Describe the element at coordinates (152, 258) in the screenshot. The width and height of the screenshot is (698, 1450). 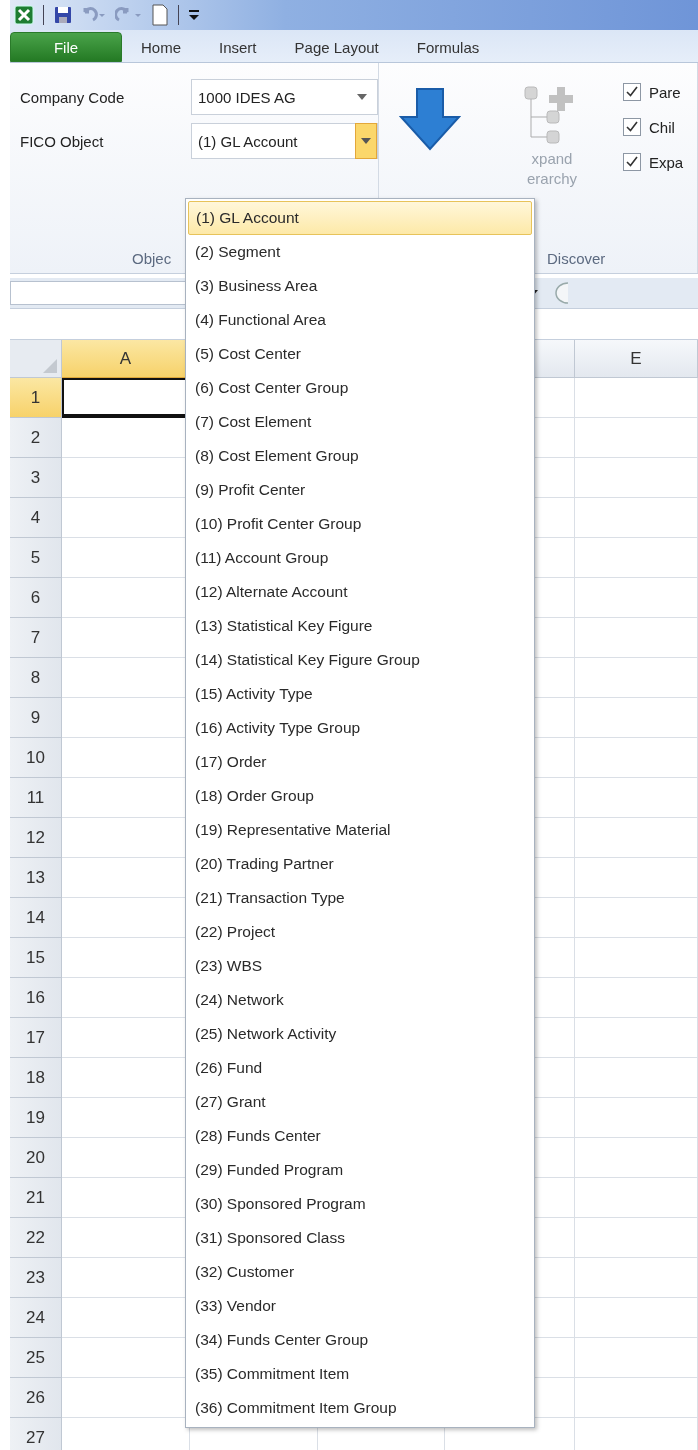
I see `group-label: Objec` at that location.